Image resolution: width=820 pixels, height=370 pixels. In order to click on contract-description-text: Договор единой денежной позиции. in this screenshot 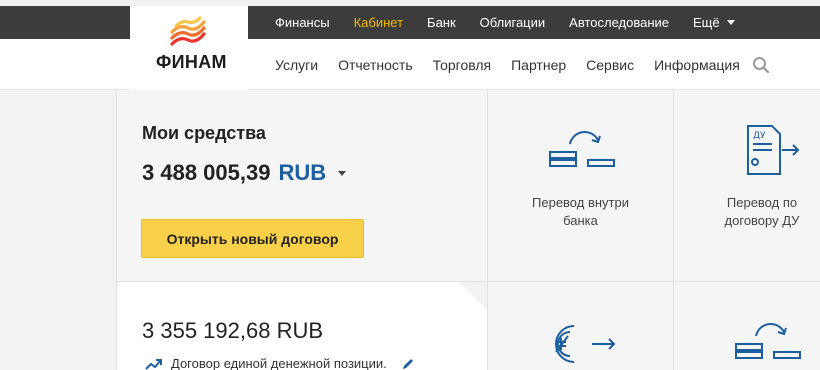, I will do `click(279, 363)`.